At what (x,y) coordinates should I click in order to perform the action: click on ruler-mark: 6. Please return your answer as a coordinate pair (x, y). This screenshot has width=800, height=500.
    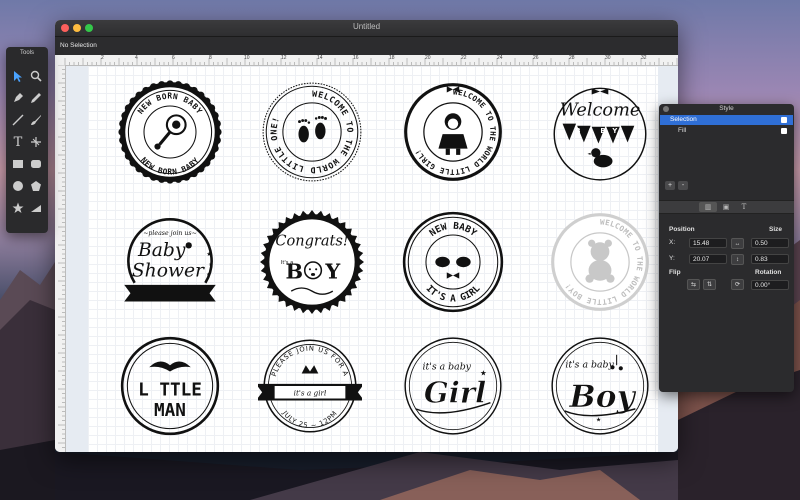
    Looking at the image, I should click on (173, 58).